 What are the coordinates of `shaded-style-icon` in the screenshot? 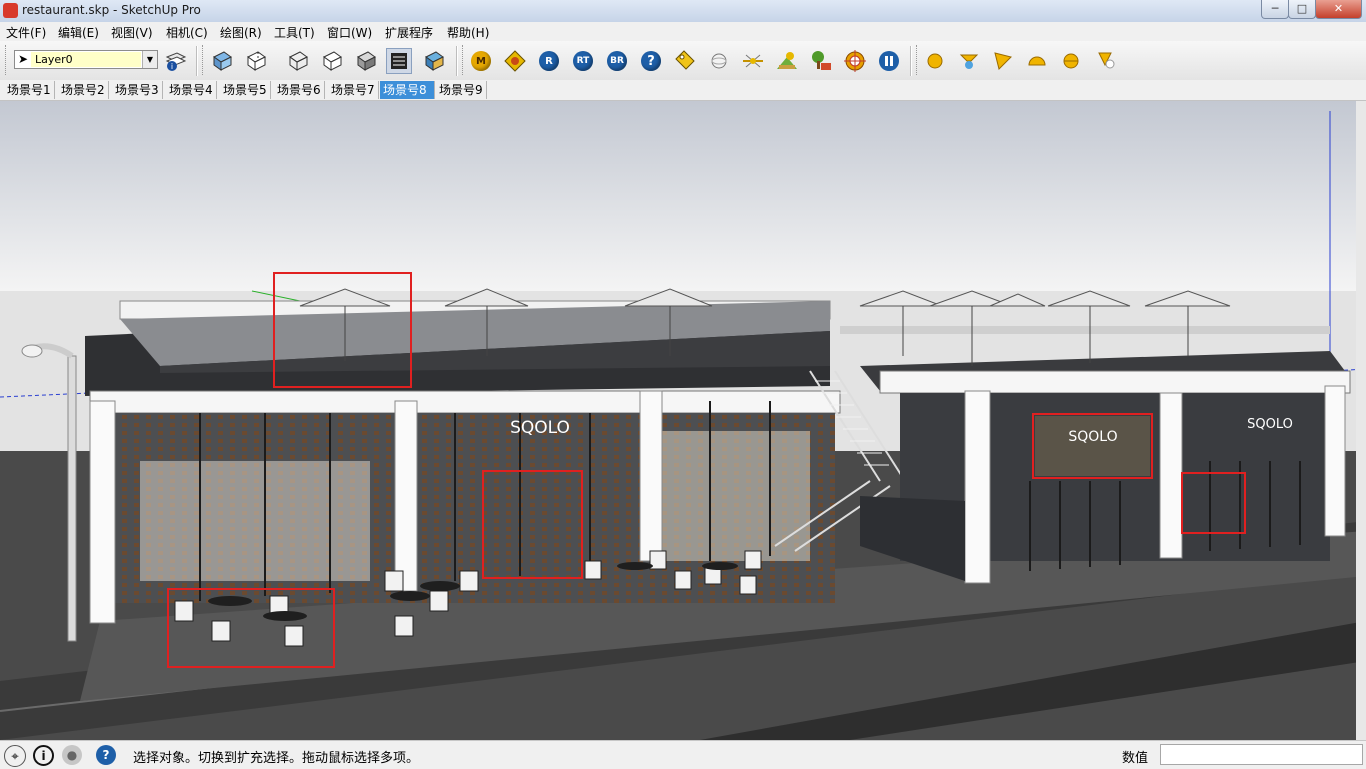 It's located at (366, 61).